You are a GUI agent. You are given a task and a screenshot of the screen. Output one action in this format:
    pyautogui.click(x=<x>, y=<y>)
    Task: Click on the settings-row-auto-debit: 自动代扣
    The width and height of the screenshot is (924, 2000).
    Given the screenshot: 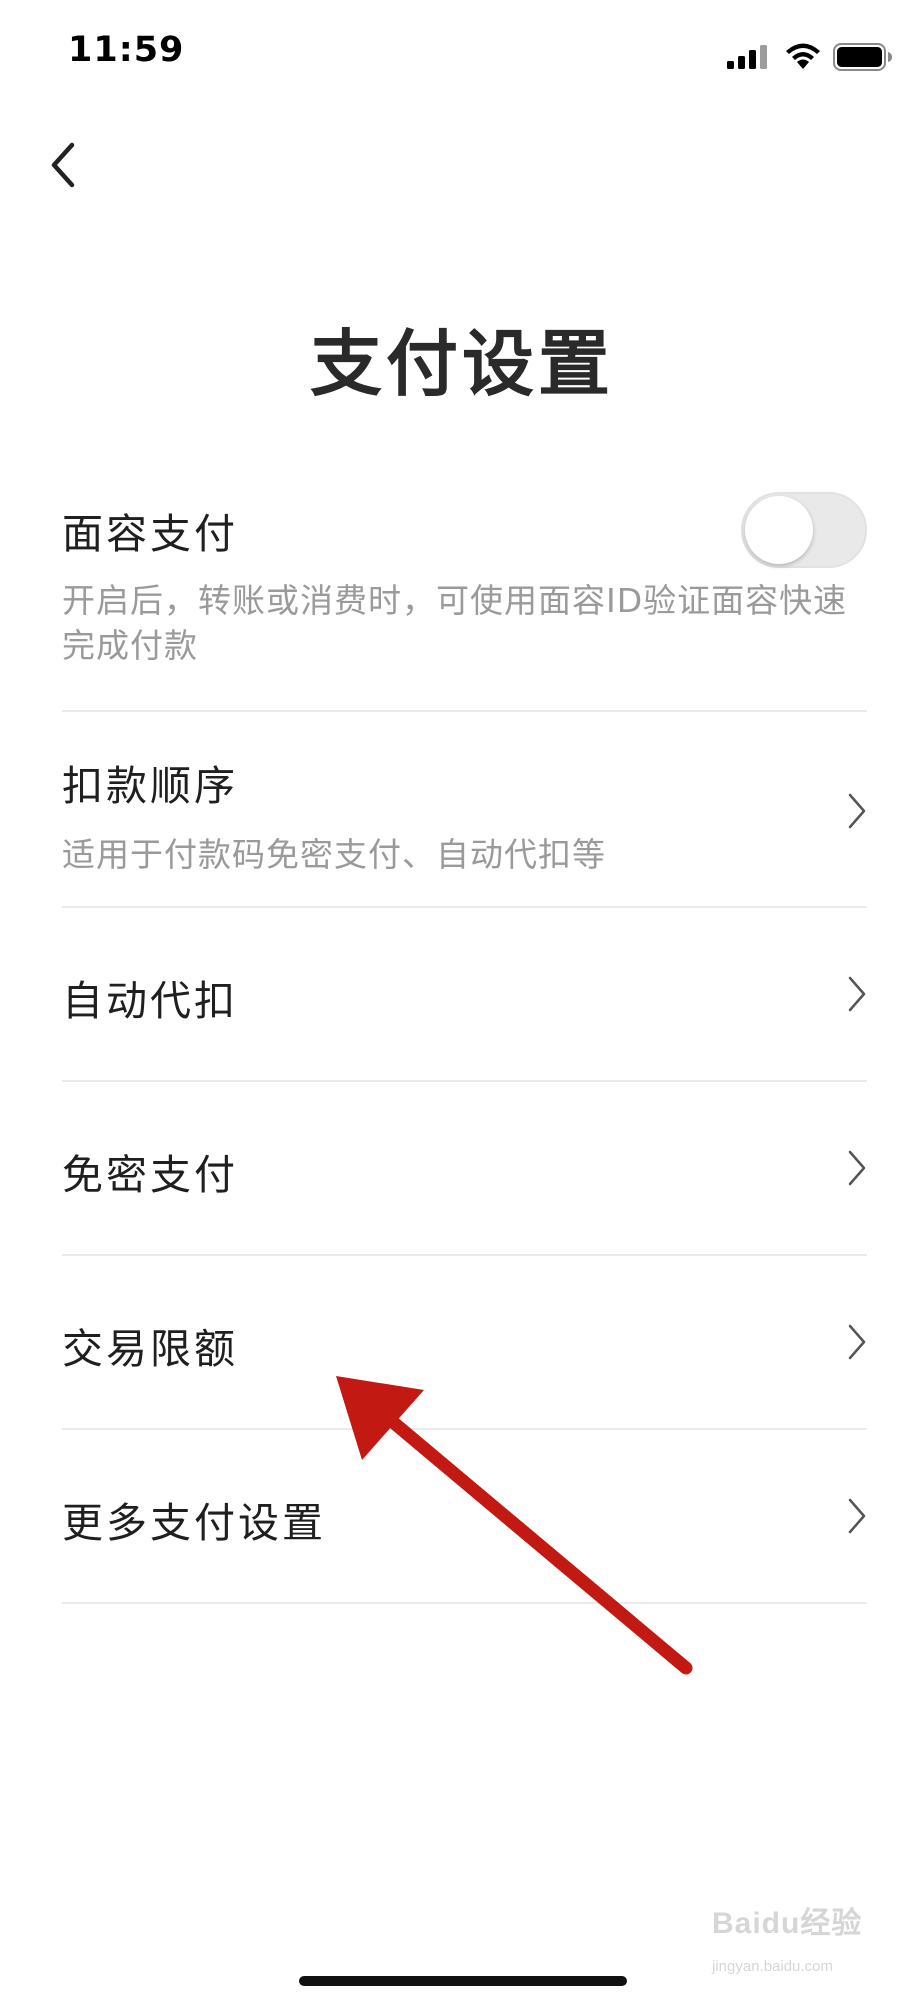 What is the action you would take?
    pyautogui.click(x=464, y=994)
    